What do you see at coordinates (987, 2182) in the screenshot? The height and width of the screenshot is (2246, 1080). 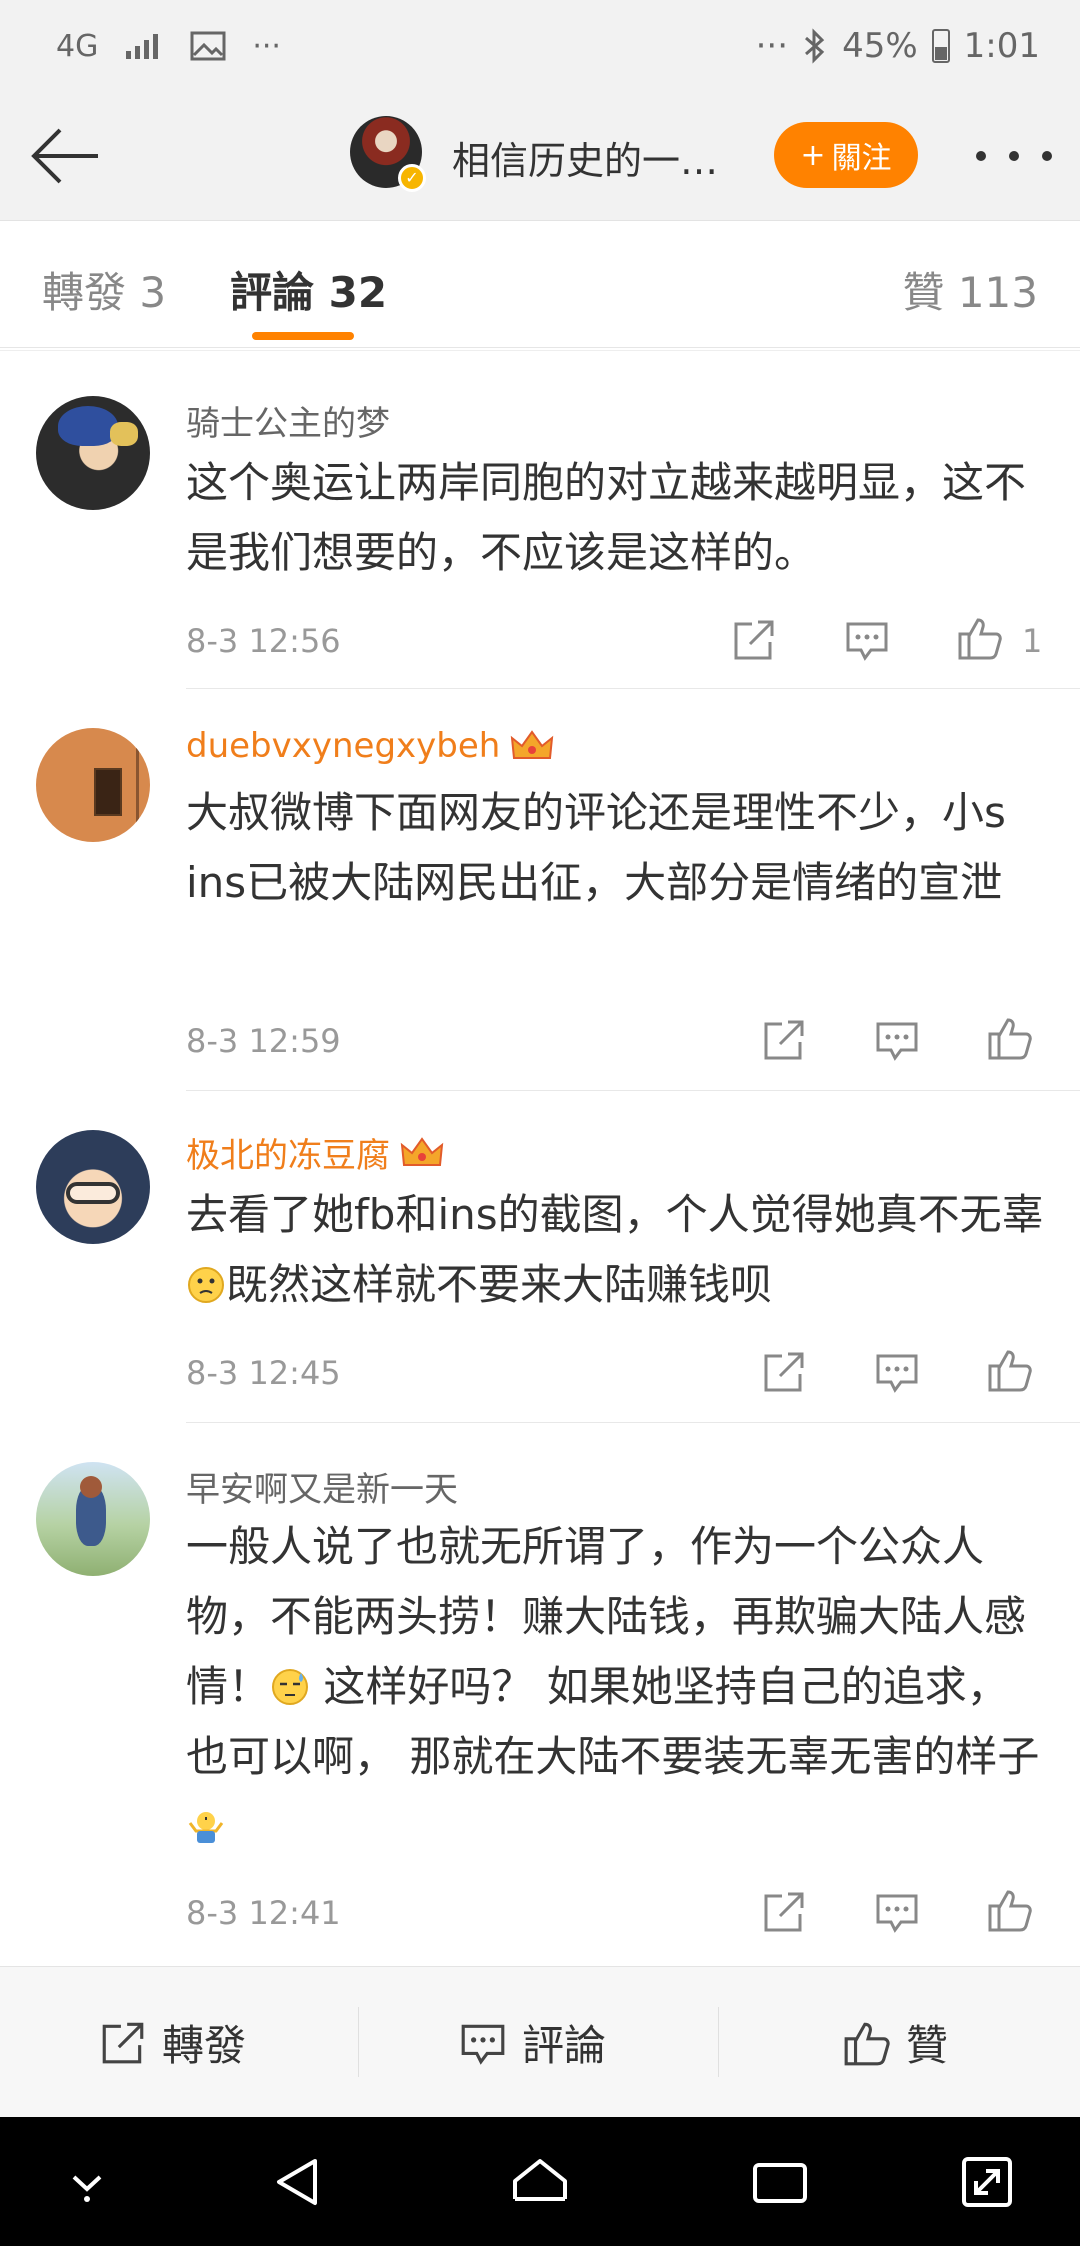 I see `fullscreen-icon` at bounding box center [987, 2182].